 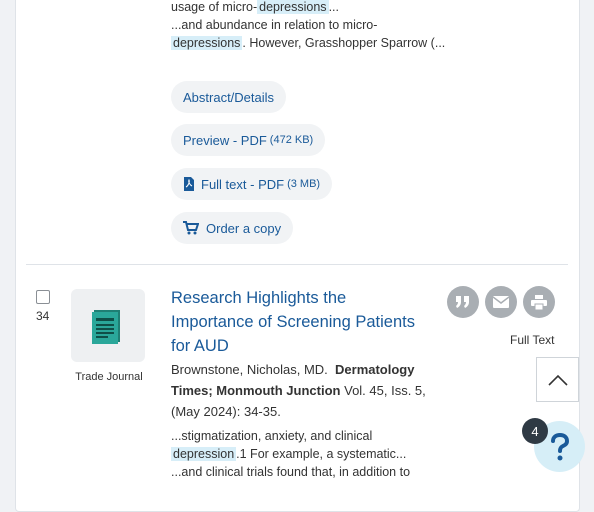 I want to click on search-term-highlight: depression, so click(x=204, y=454).